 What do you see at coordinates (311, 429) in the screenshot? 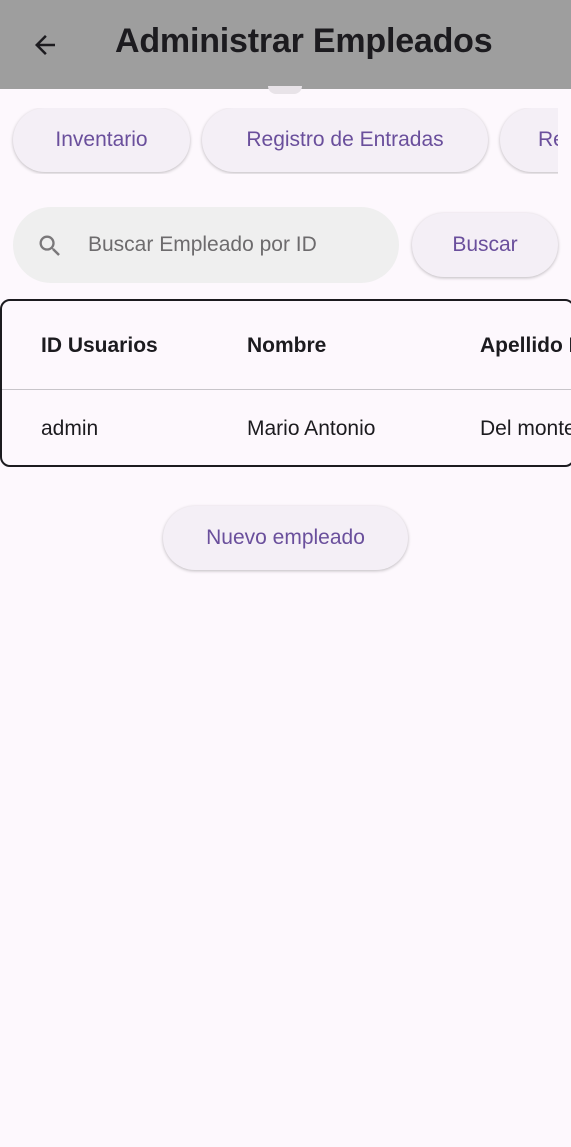
I see `table-cell-nombre: Mario Antonio` at bounding box center [311, 429].